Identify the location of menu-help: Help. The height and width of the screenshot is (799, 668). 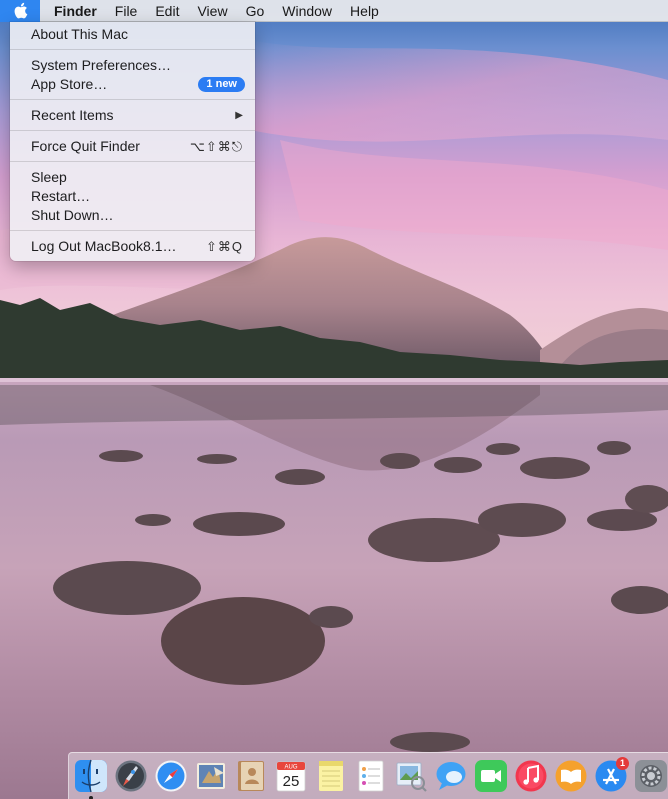
(364, 11).